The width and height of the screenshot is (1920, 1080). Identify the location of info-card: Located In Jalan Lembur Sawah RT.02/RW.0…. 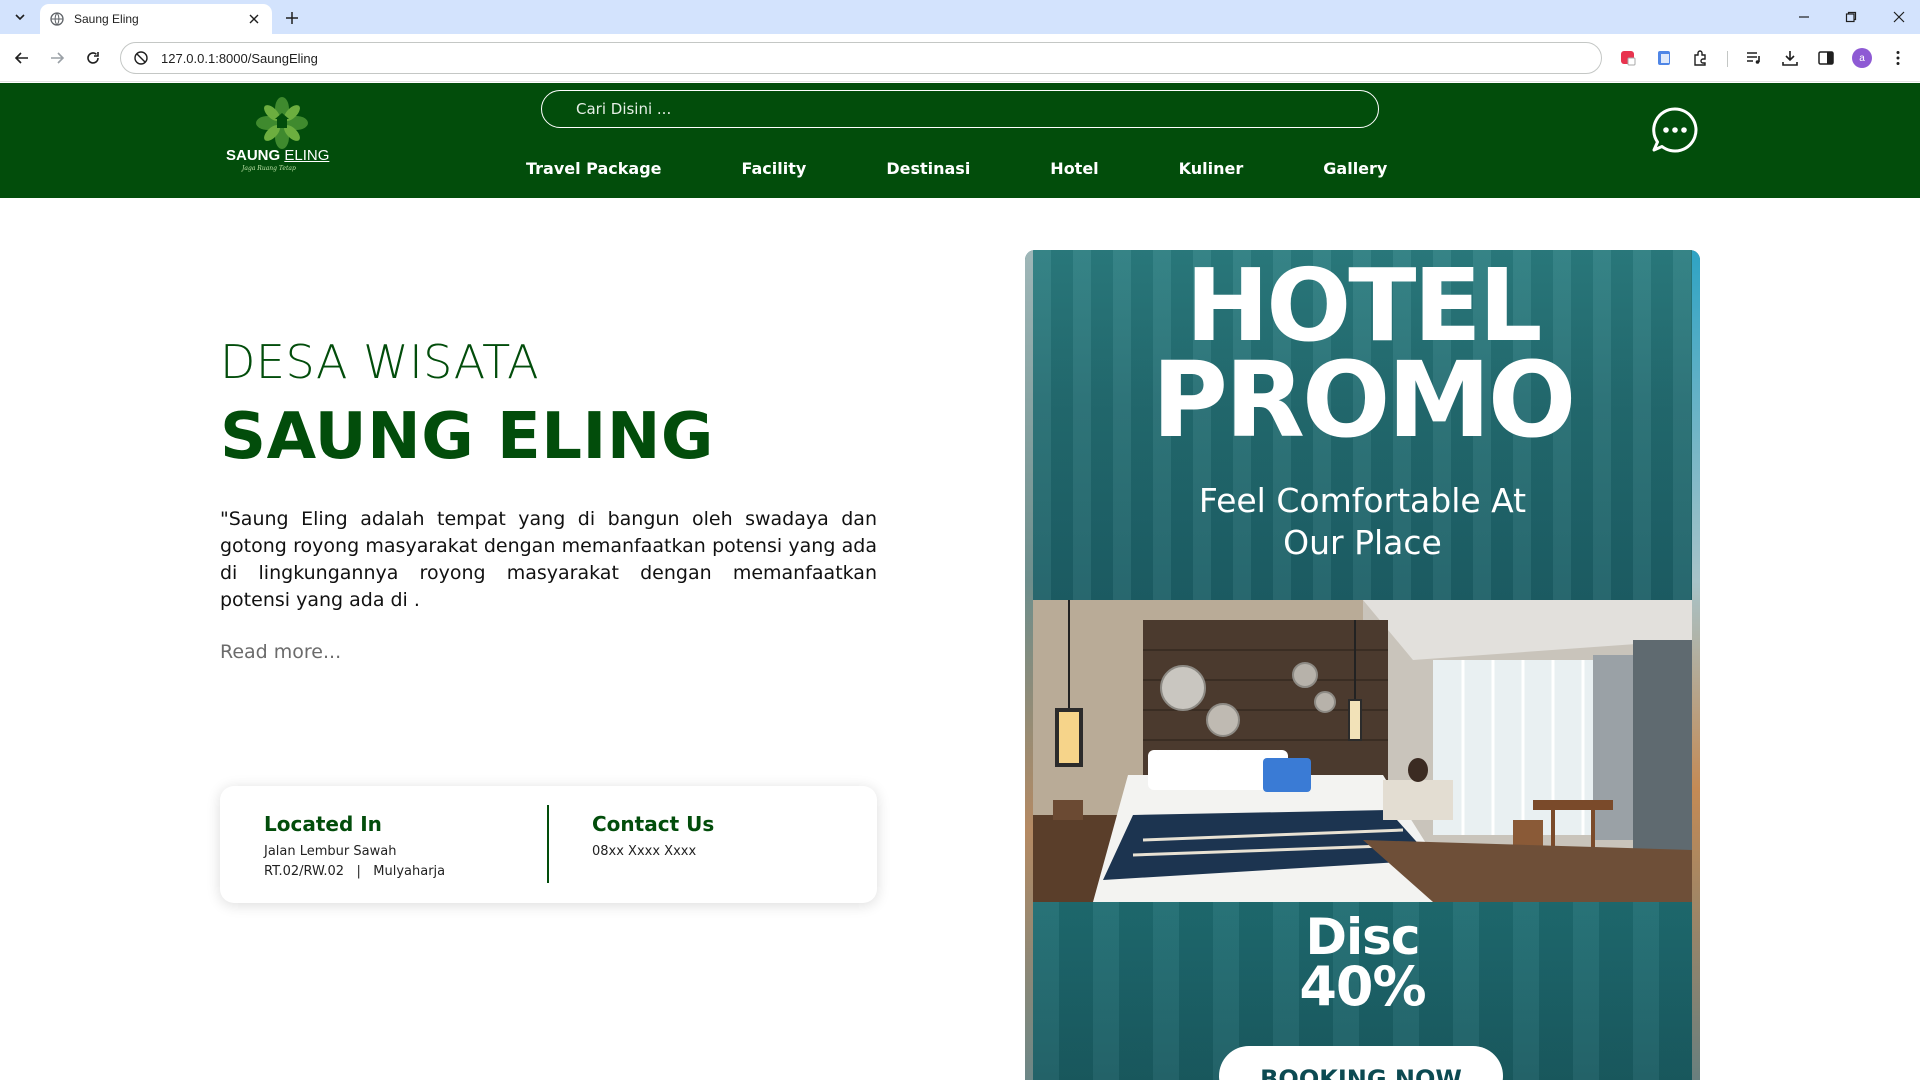
(548, 844).